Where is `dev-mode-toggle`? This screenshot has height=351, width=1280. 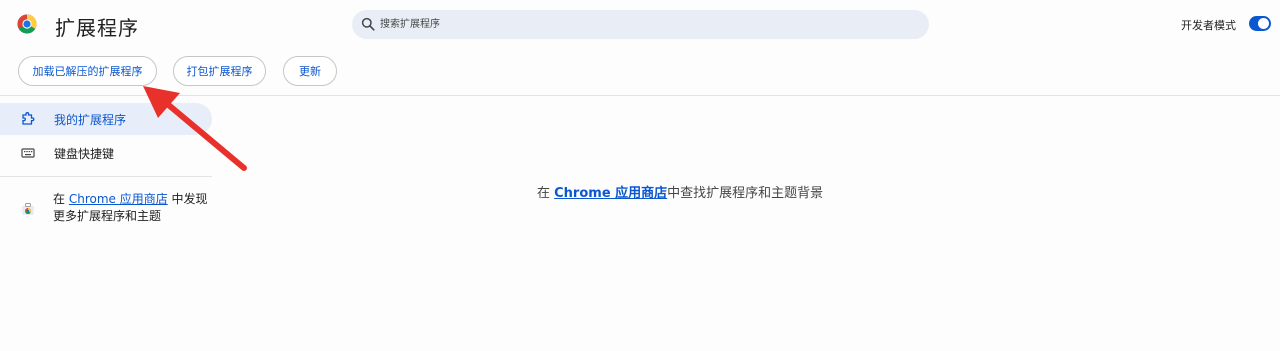
dev-mode-toggle is located at coordinates (1260, 23).